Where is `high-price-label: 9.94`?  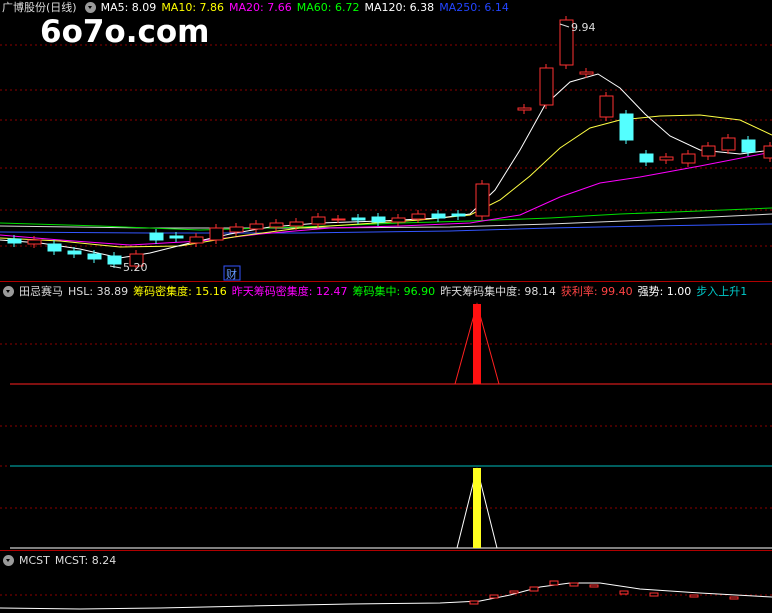
high-price-label: 9.94 is located at coordinates (583, 27).